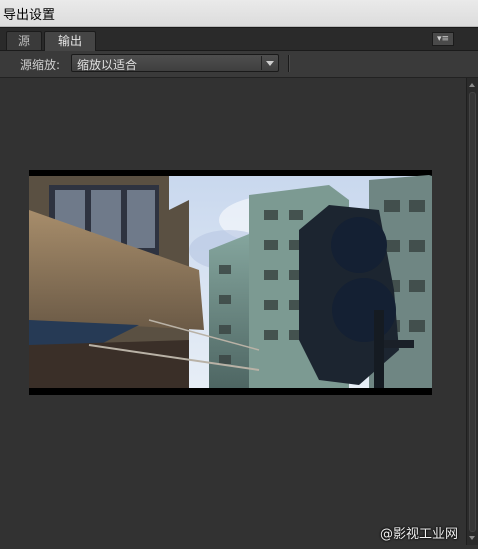 The width and height of the screenshot is (478, 549). Describe the element at coordinates (261, 63) in the screenshot. I see `dropdown-divider` at that location.